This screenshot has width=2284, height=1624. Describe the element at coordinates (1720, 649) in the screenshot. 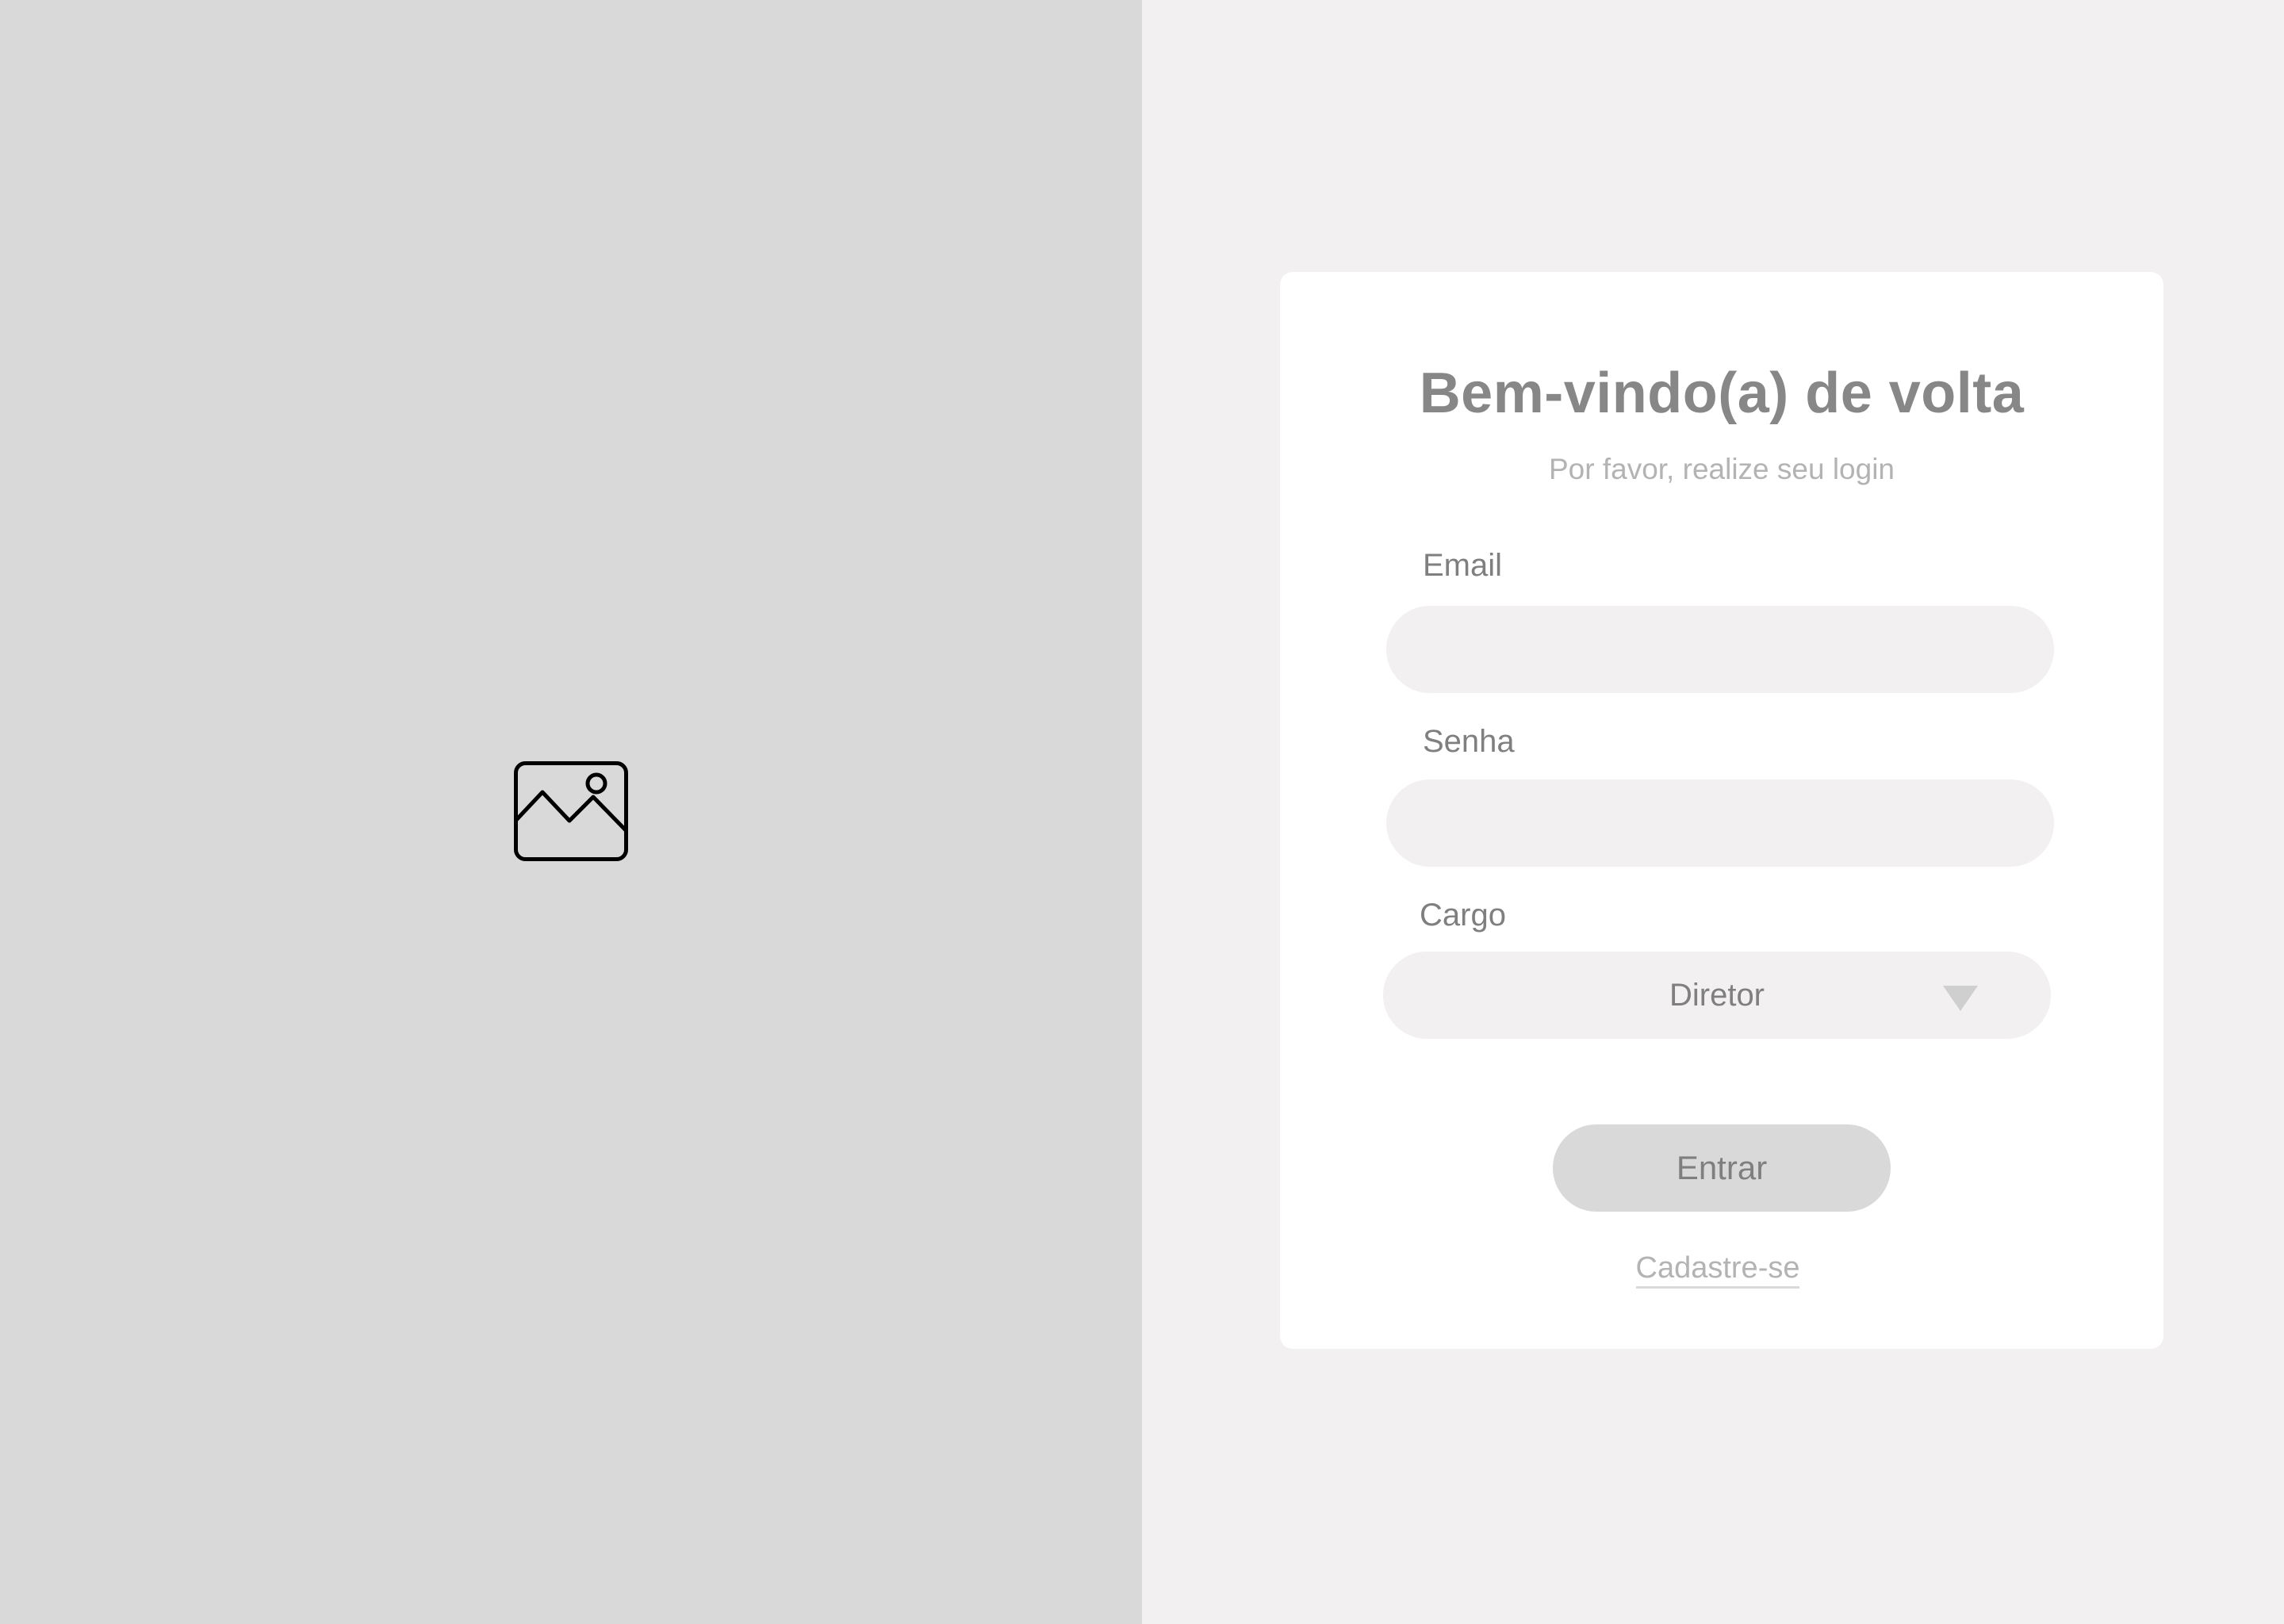

I see `email-field` at that location.